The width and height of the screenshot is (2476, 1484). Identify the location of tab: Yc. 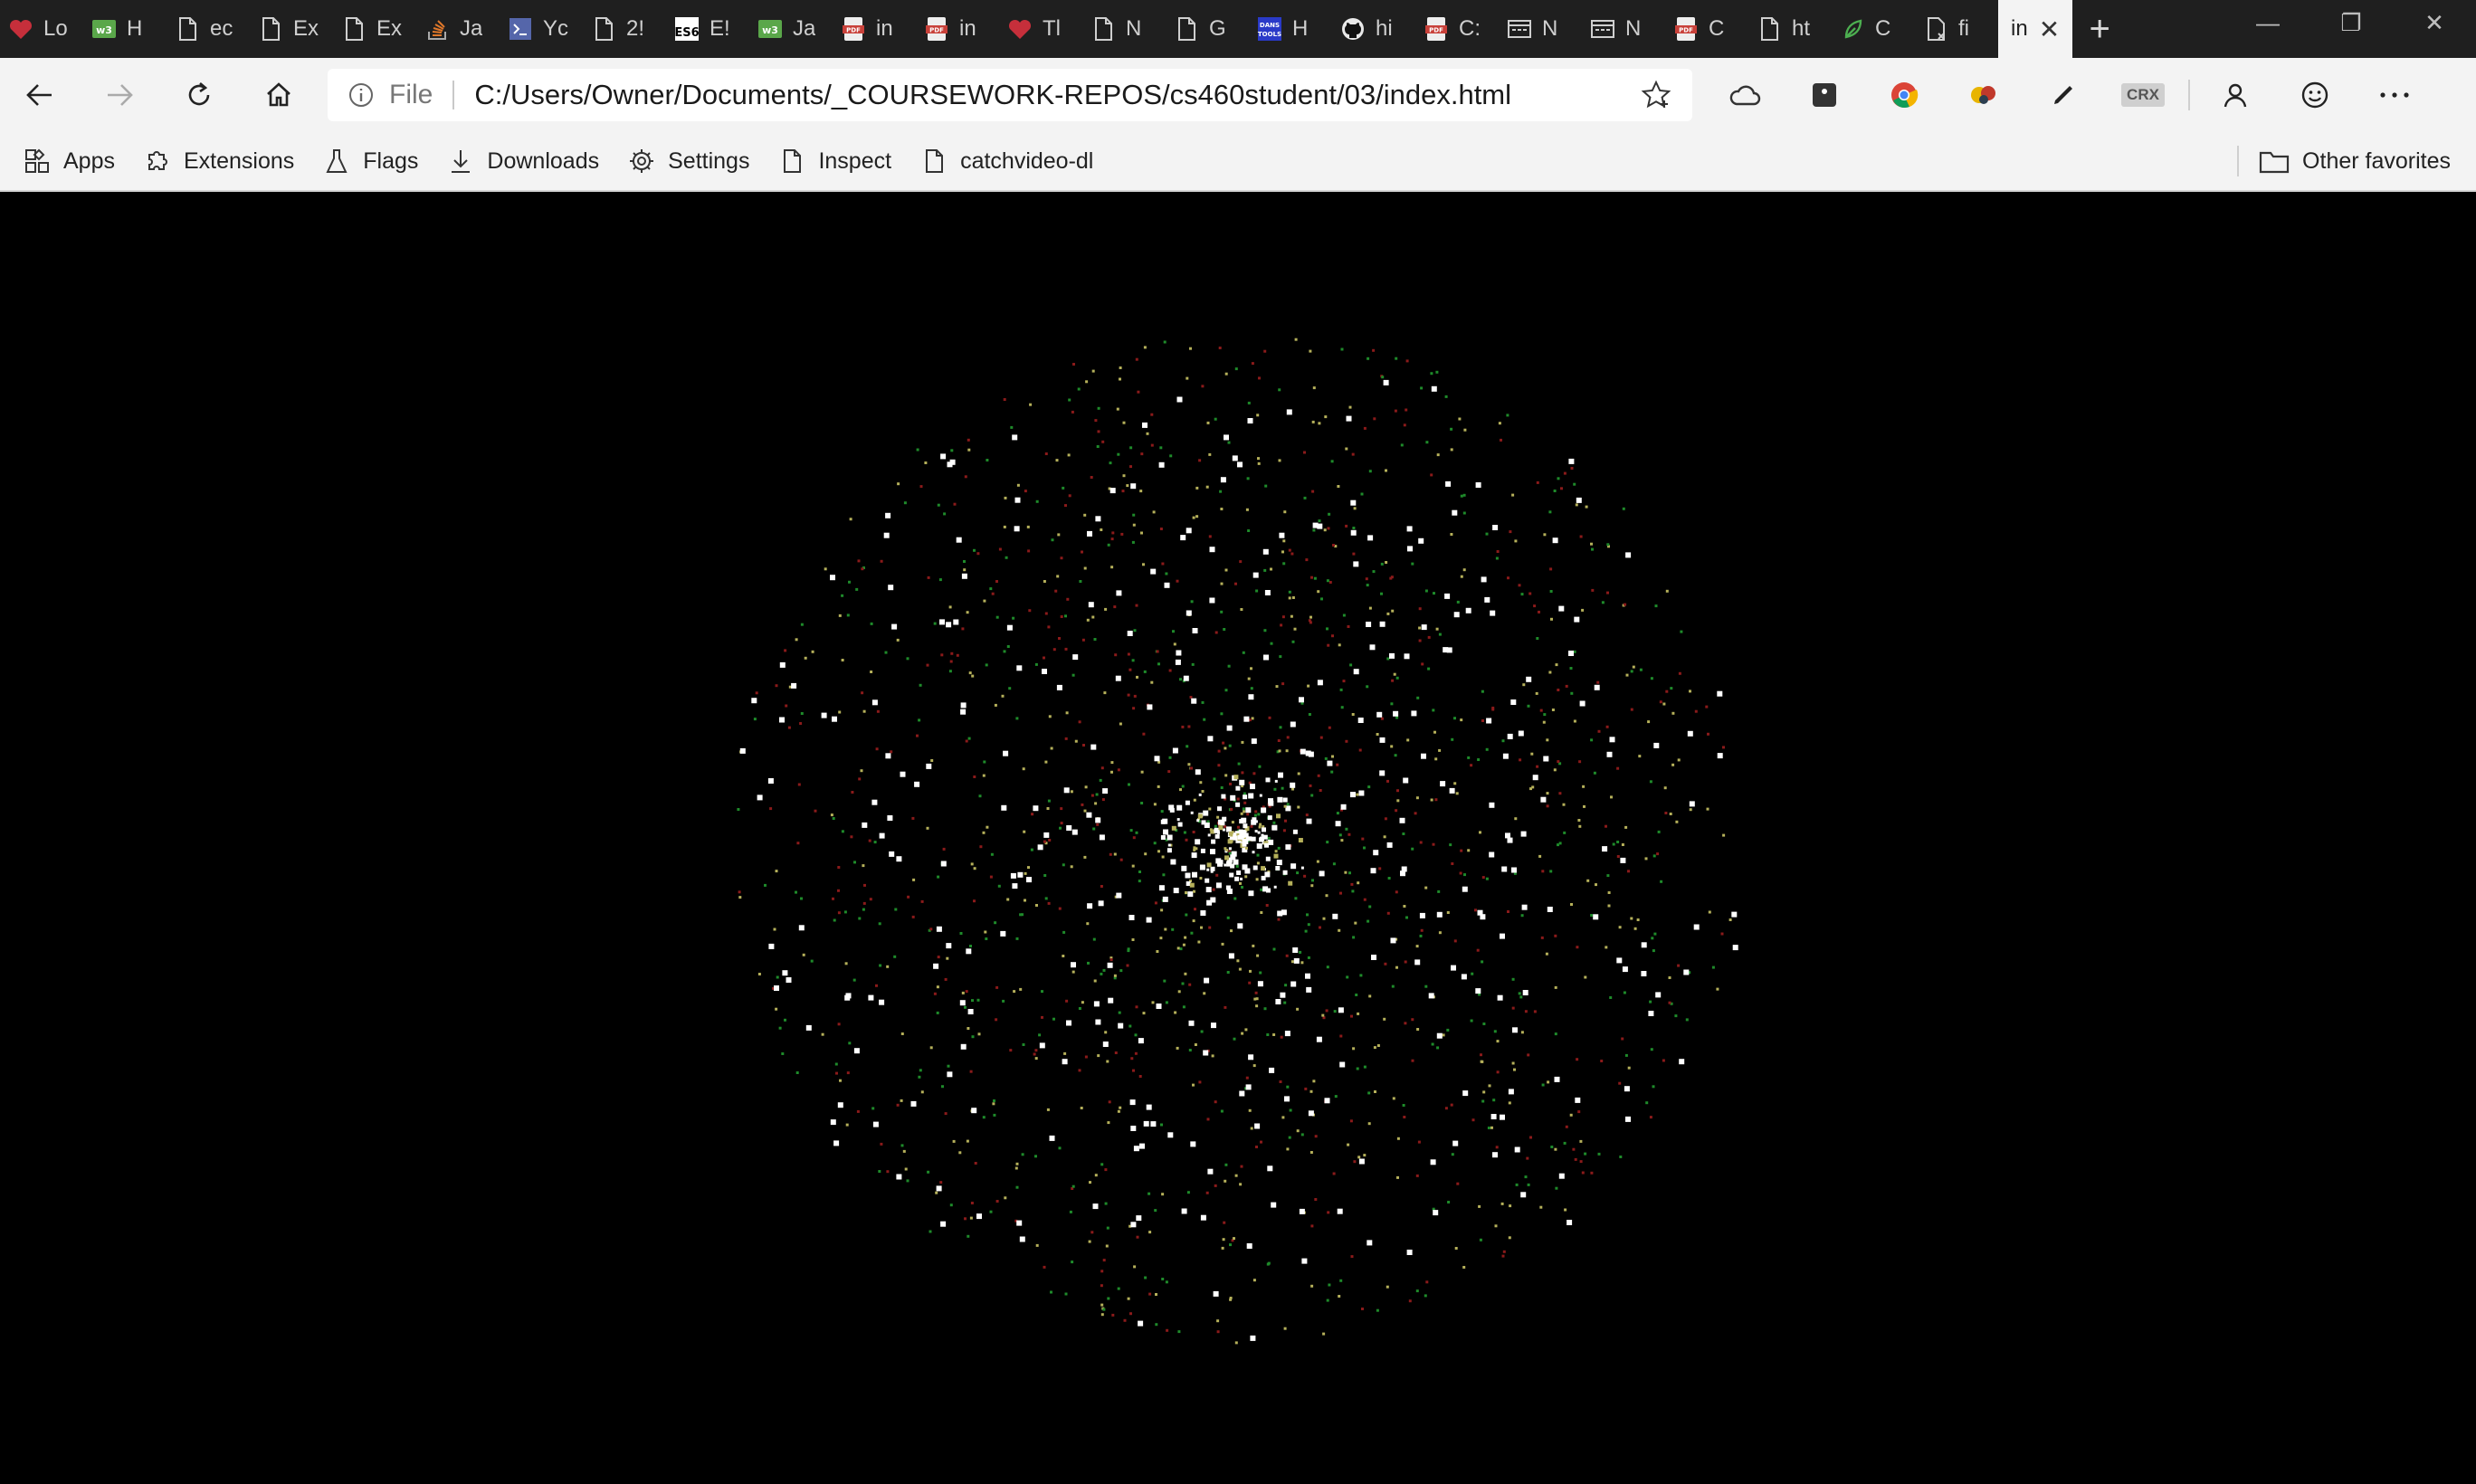
(541, 29).